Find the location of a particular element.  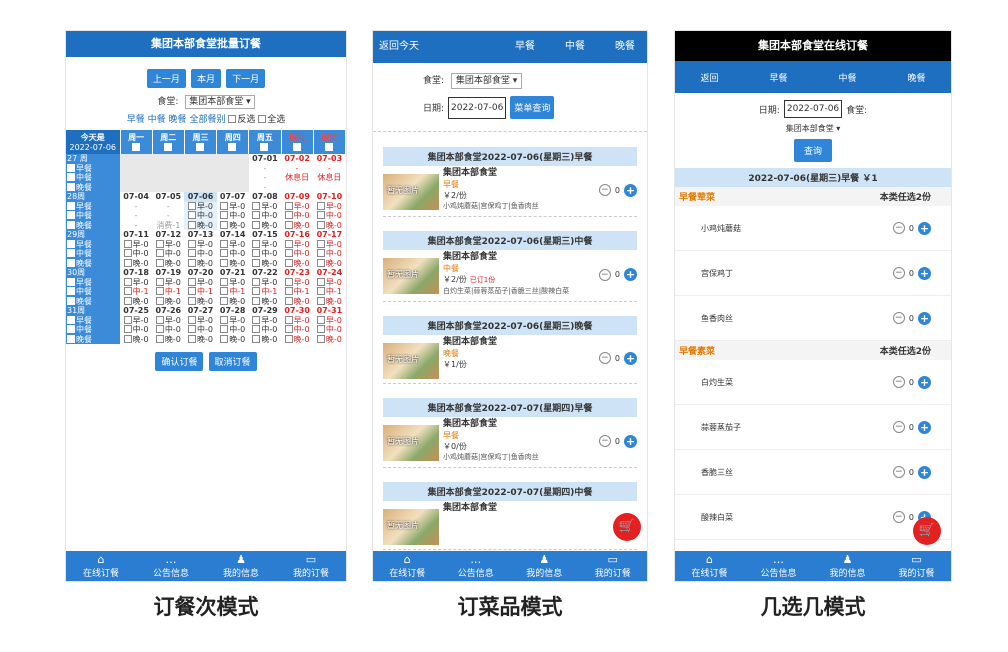

date-input: 2022-07-06 is located at coordinates (477, 107).